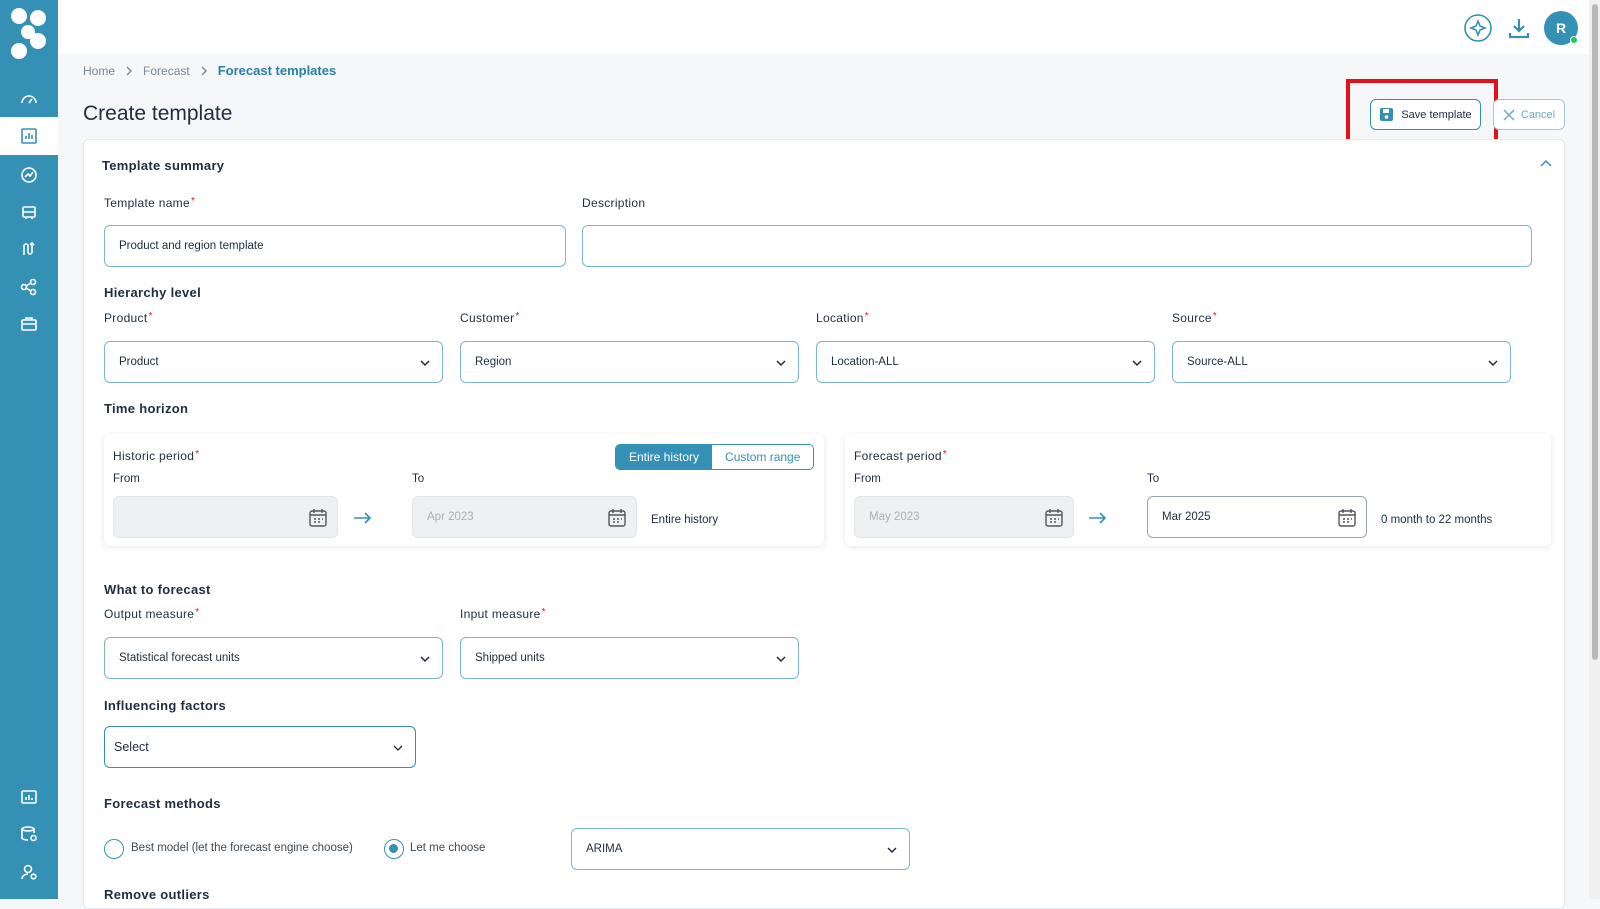 The height and width of the screenshot is (909, 1600). I want to click on section-title-hierarchy: Hierarchy level, so click(153, 292).